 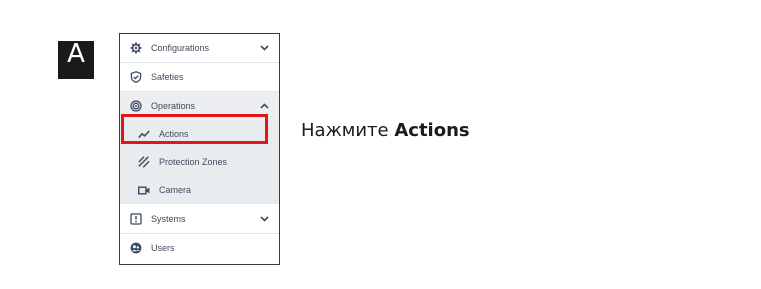 What do you see at coordinates (199, 77) in the screenshot?
I see `menu-item-safeties: Safeties` at bounding box center [199, 77].